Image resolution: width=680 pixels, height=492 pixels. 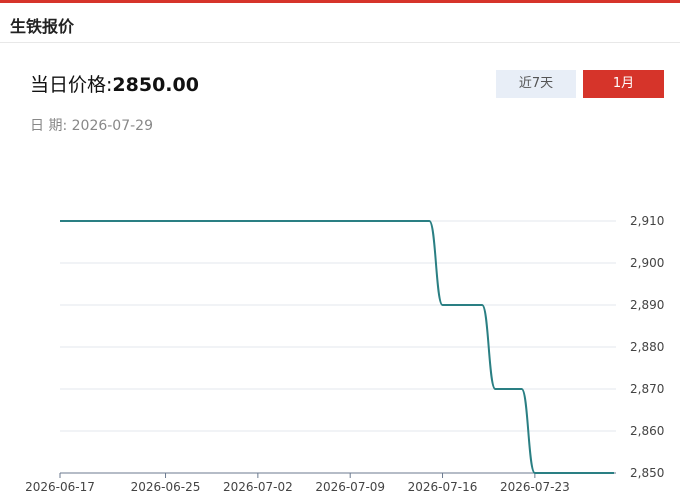 What do you see at coordinates (443, 486) in the screenshot?
I see `x-tick-label: 2026-07-16` at bounding box center [443, 486].